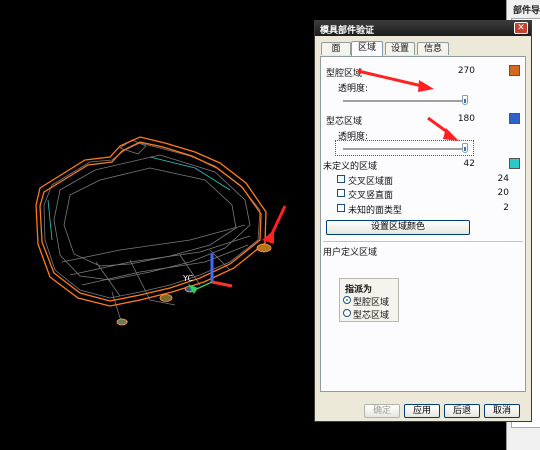 The width and height of the screenshot is (540, 450). Describe the element at coordinates (408, 105) in the screenshot. I see `annotation-overlay` at that location.